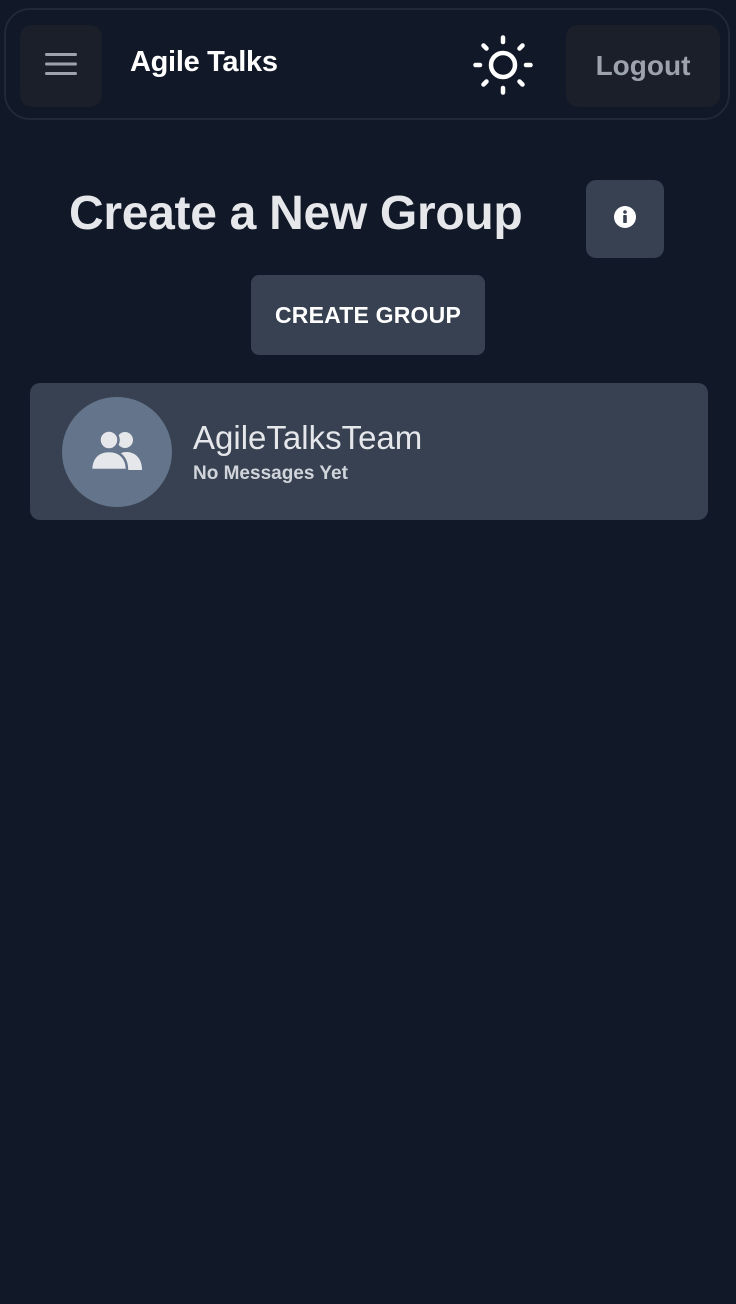 This screenshot has width=736, height=1304. I want to click on users-icon, so click(116, 452).